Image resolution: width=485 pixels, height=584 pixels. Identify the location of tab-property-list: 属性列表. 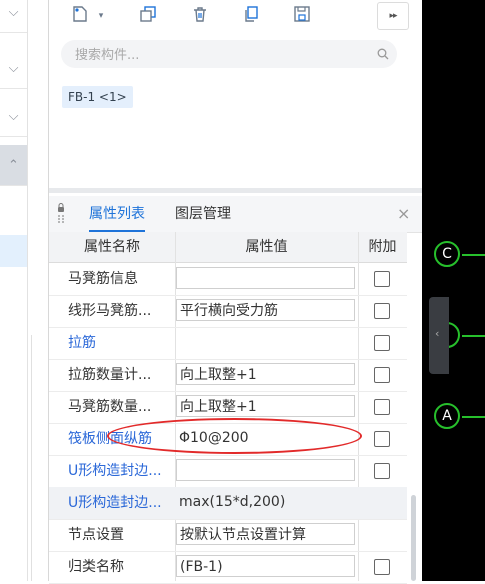
(117, 214).